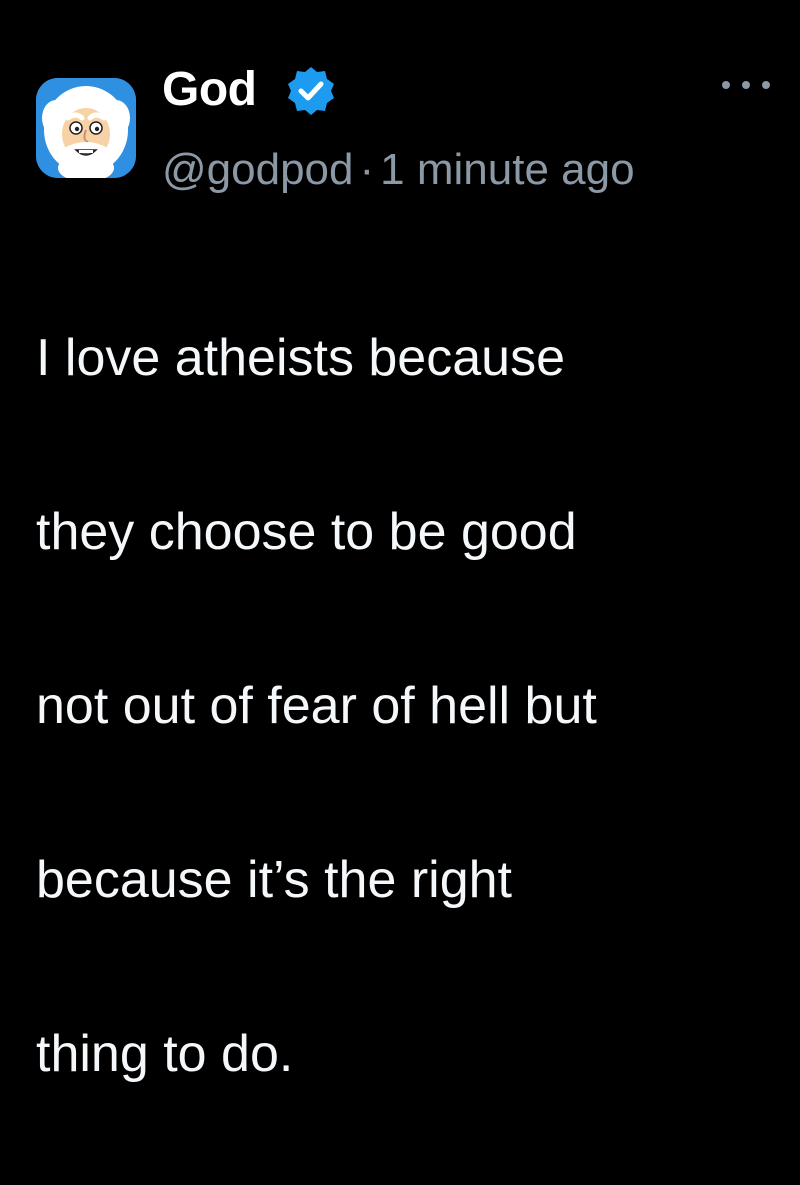 This screenshot has width=800, height=1185. What do you see at coordinates (316, 706) in the screenshot?
I see `tweet-line: not out of fear of hell but` at bounding box center [316, 706].